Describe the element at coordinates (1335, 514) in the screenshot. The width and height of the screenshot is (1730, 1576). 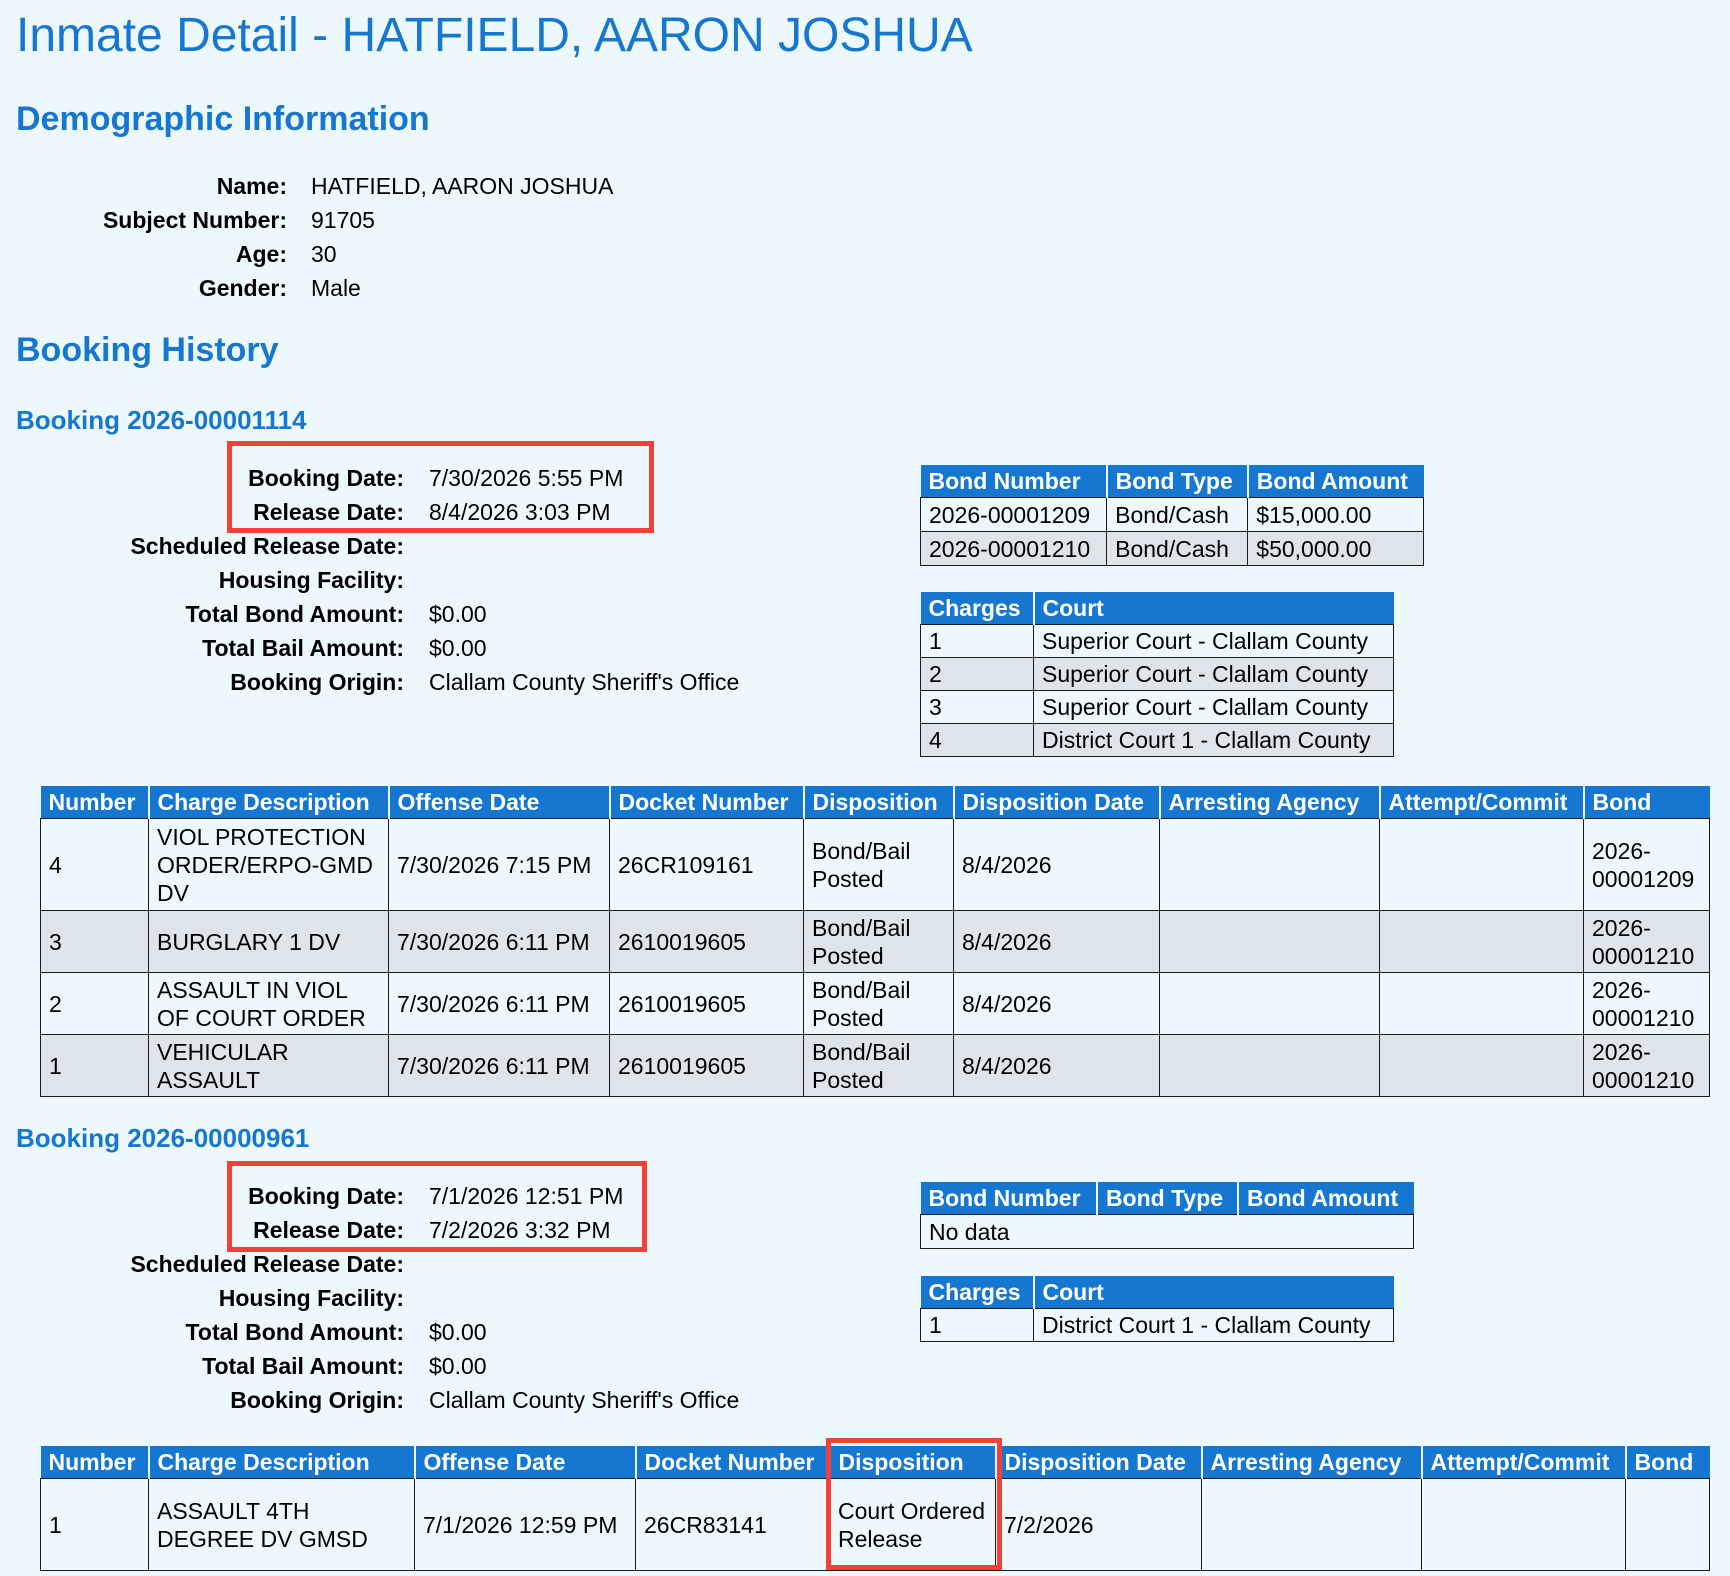
I see `bond-amount-cell: $15,000.00` at that location.